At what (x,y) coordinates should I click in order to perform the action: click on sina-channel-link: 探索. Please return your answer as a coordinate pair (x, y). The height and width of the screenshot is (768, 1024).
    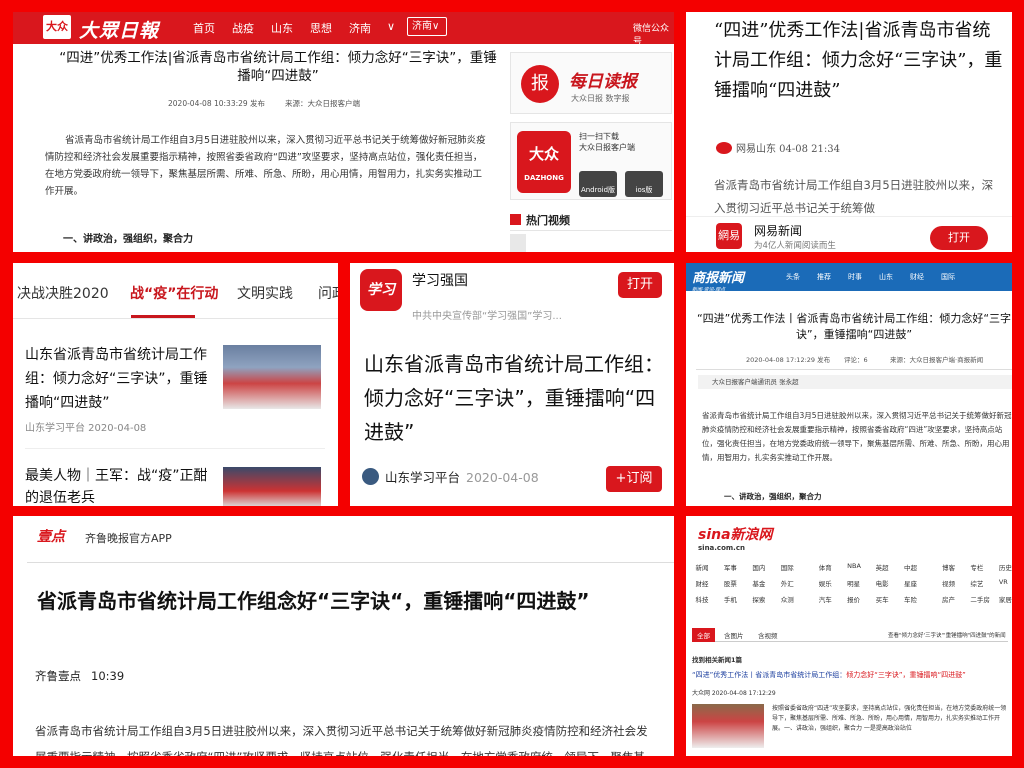
    Looking at the image, I should click on (758, 599).